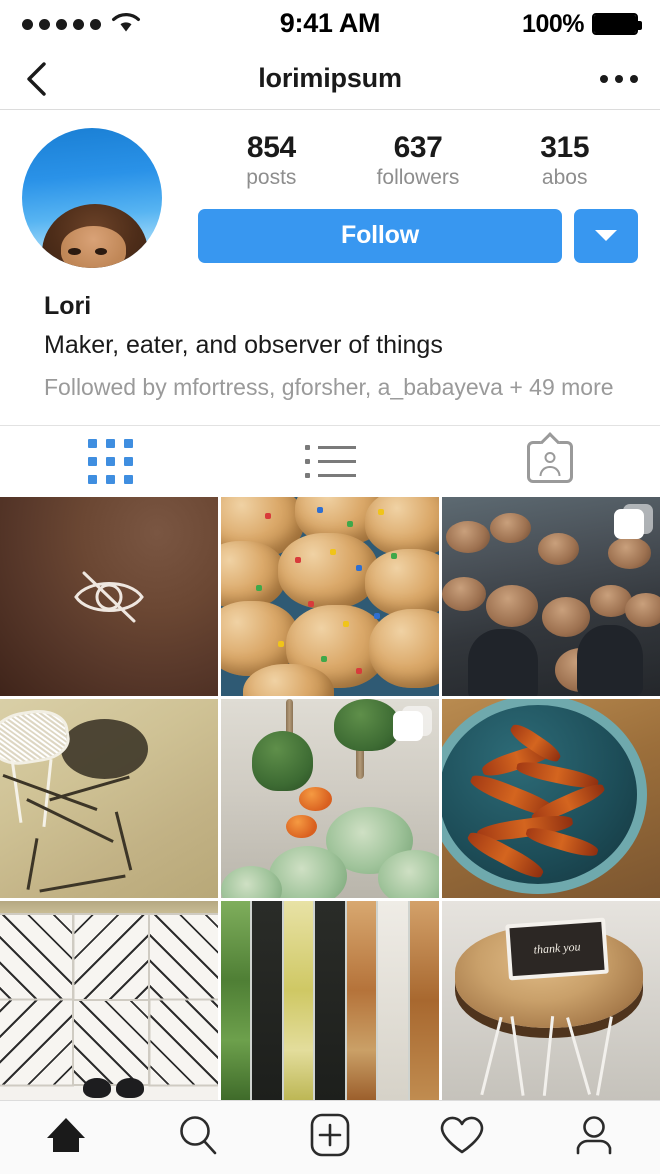 Image resolution: width=660 pixels, height=1174 pixels. I want to click on profile-options-dropdown-button, so click(606, 235).